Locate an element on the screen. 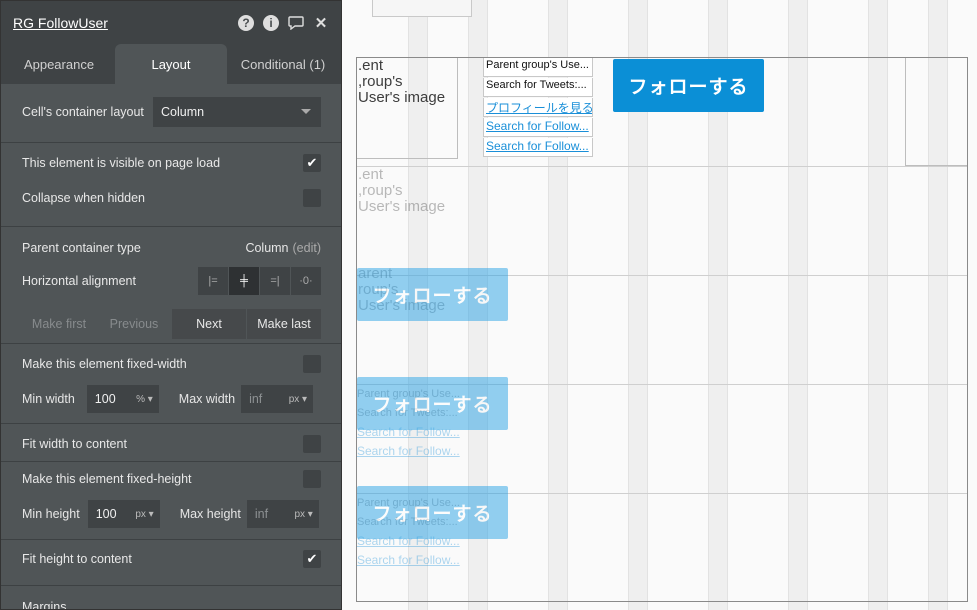  collapse-hidden-checkbox is located at coordinates (312, 198).